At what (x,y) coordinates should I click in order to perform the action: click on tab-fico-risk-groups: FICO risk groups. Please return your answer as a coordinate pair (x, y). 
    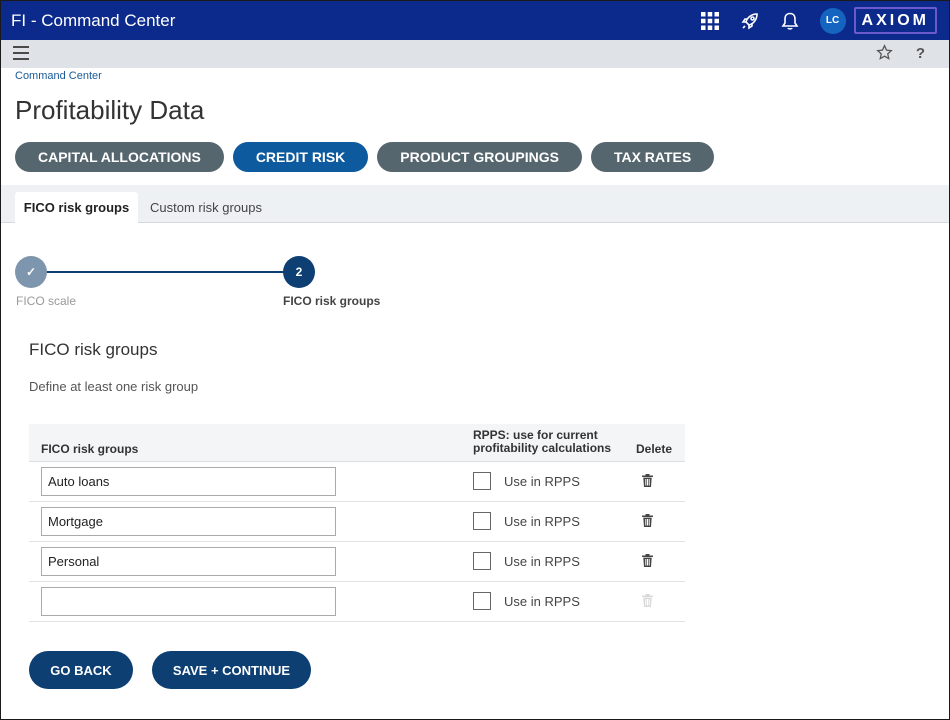
    Looking at the image, I should click on (76, 207).